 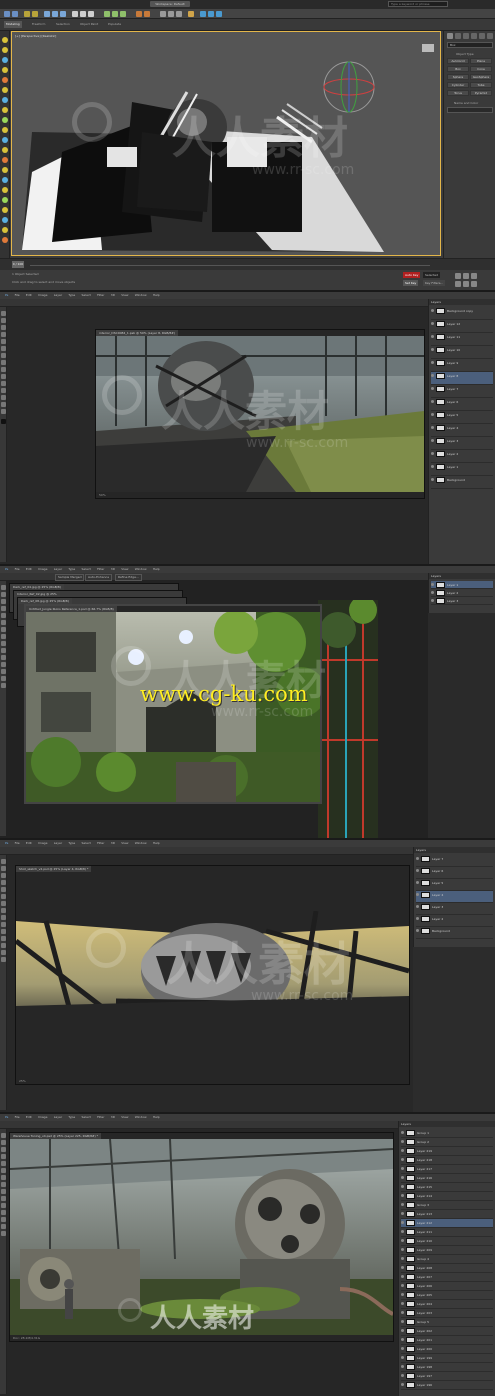 I want to click on layer-row: Layer 208, so click(x=447, y=1268).